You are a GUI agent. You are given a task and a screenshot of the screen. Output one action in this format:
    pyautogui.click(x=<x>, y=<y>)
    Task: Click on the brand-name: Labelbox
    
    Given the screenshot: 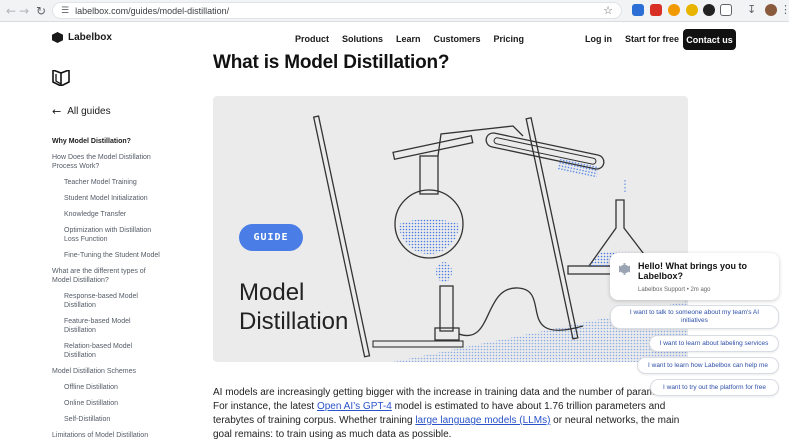 What is the action you would take?
    pyautogui.click(x=90, y=37)
    